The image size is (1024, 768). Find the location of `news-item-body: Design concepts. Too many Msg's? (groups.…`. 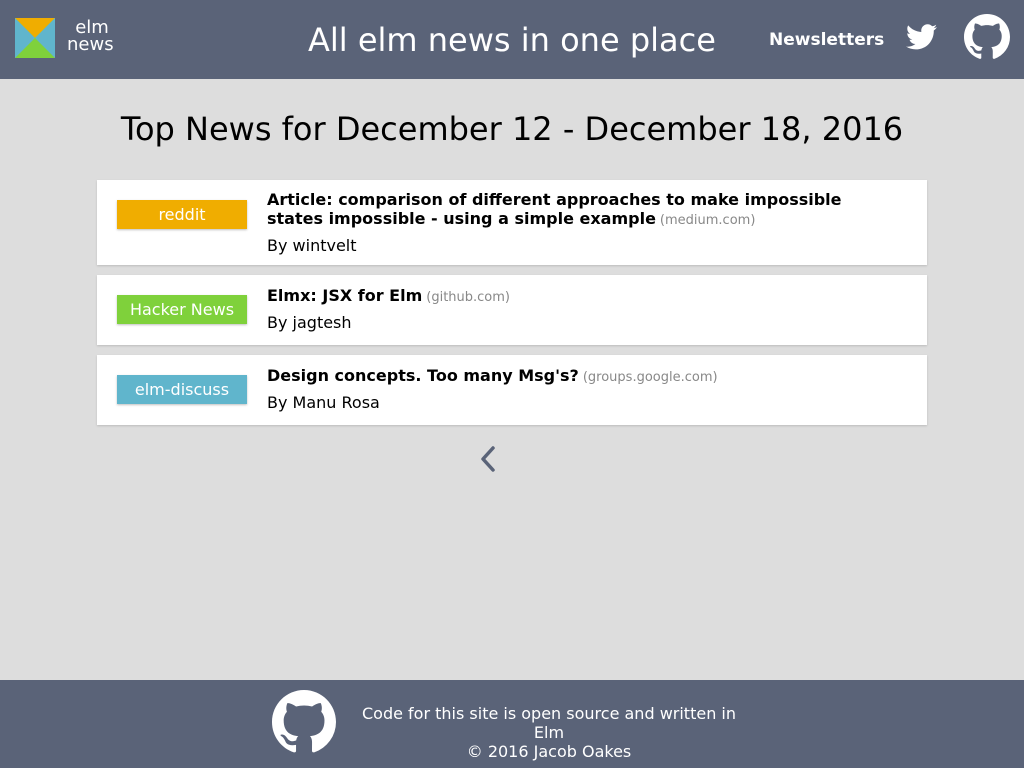

news-item-body: Design concepts. Too many Msg's? (groups.… is located at coordinates (577, 389).